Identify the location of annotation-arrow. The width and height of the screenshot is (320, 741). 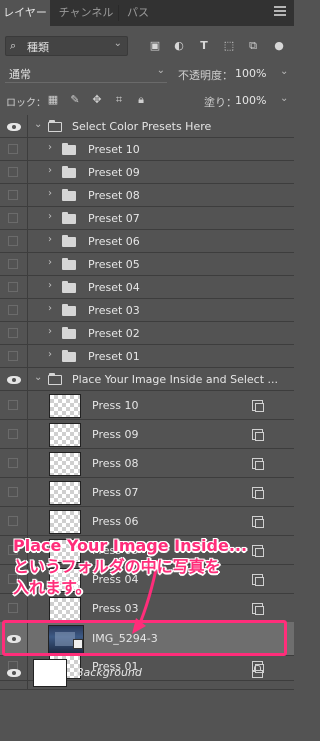
(146, 596).